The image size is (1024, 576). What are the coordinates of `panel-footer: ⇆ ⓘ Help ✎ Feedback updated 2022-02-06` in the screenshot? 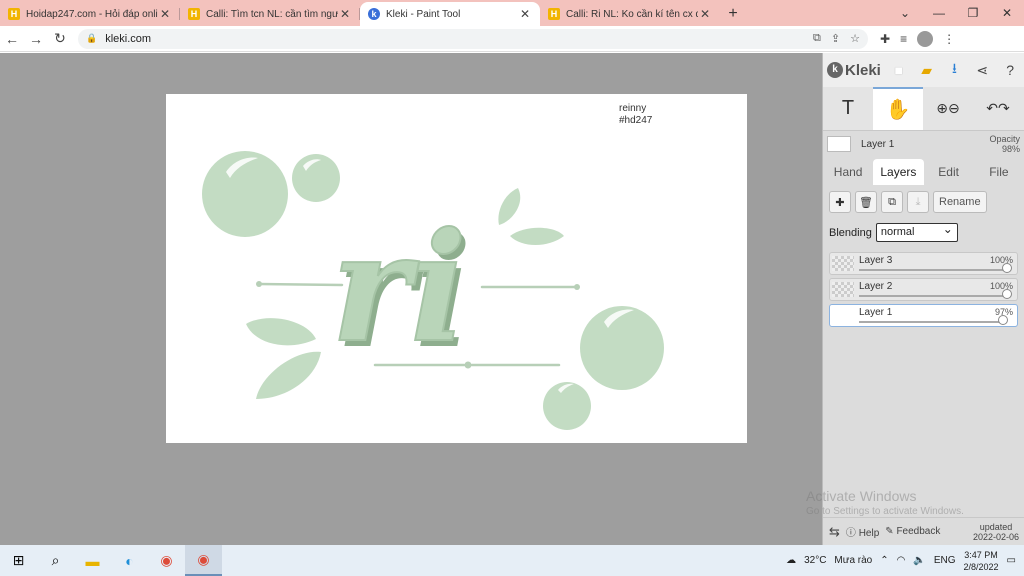 It's located at (923, 531).